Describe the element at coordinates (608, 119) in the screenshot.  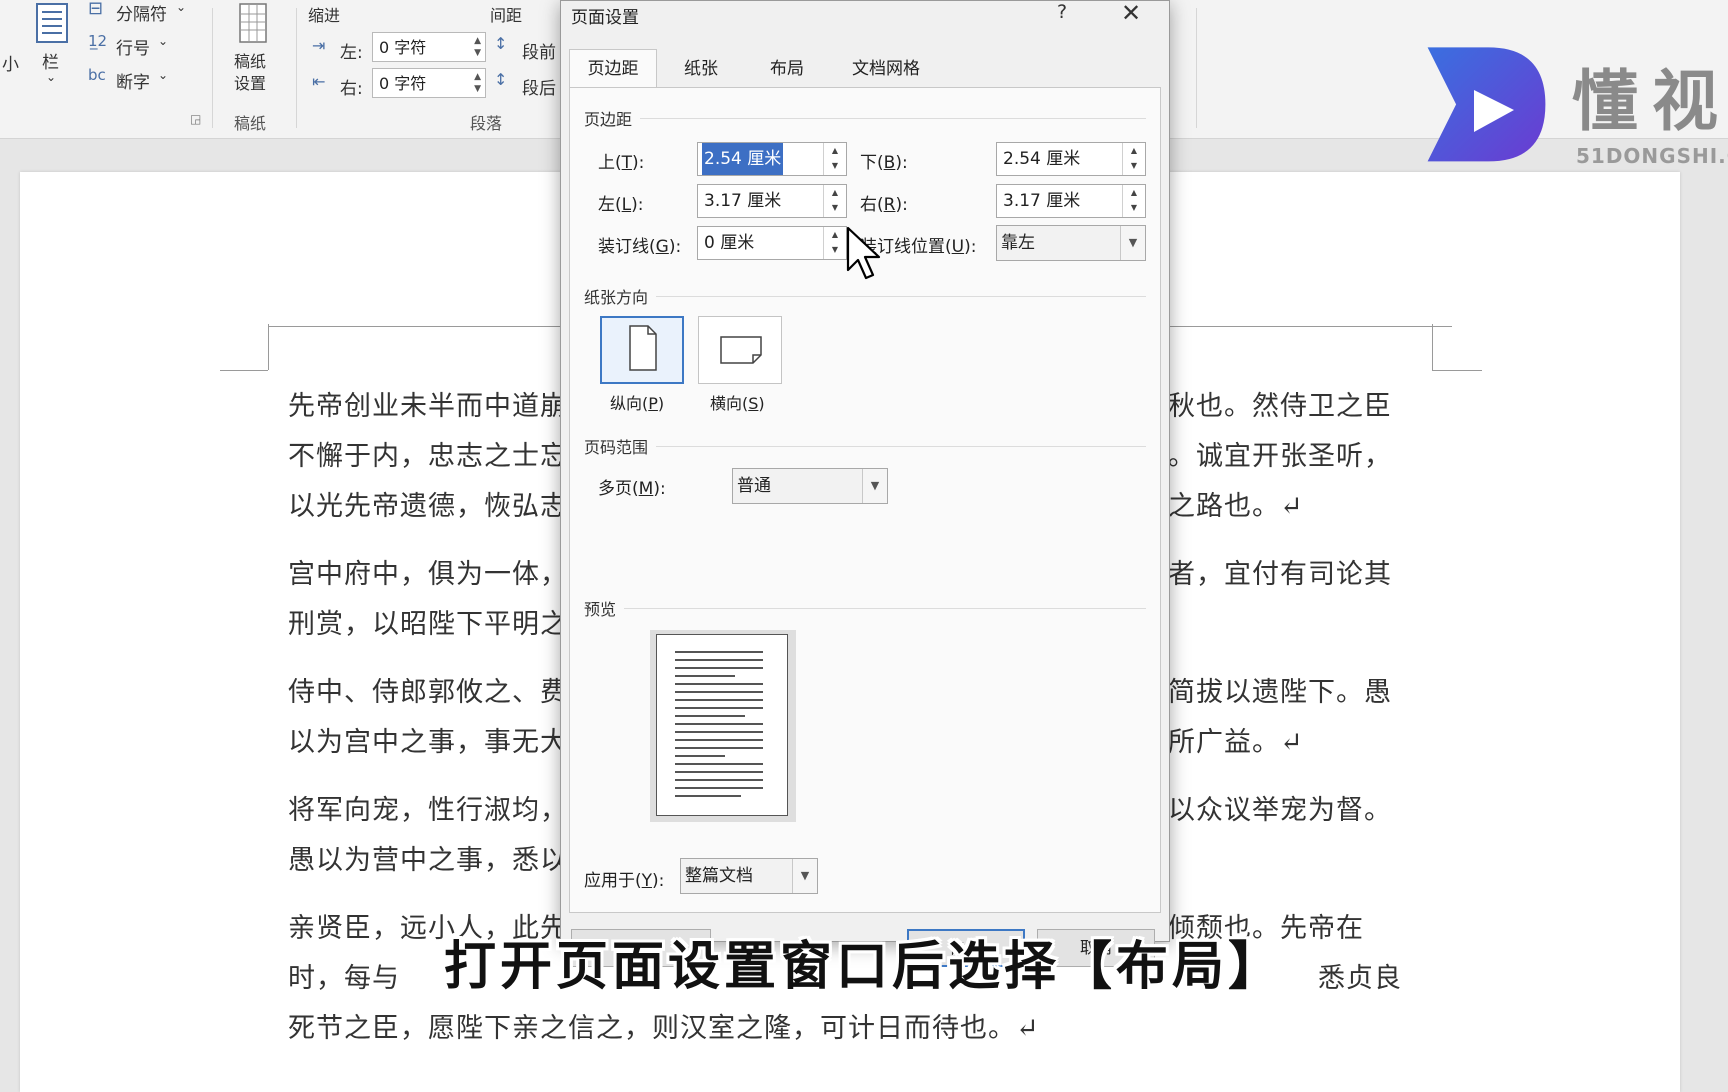
I see `margins-section-label: 页边距` at that location.